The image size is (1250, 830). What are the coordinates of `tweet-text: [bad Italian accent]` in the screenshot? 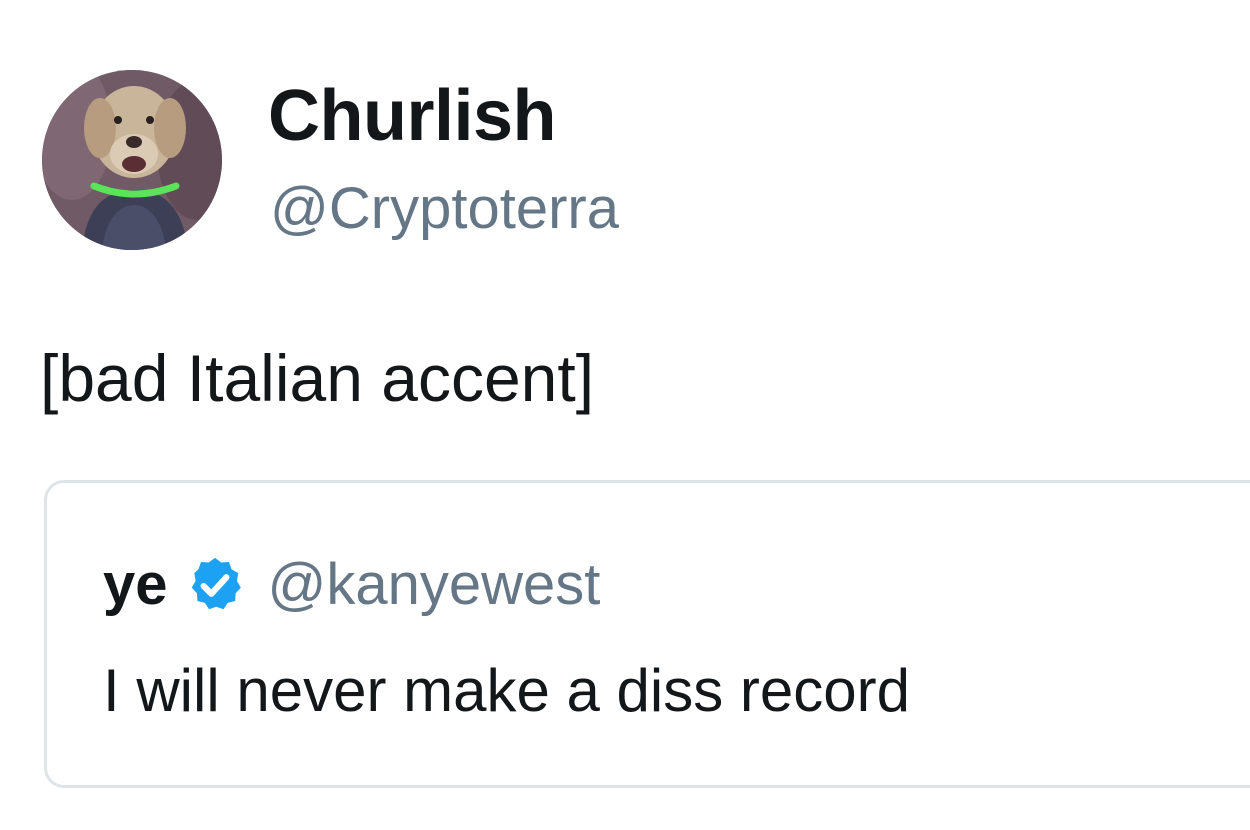 It's located at (317, 378).